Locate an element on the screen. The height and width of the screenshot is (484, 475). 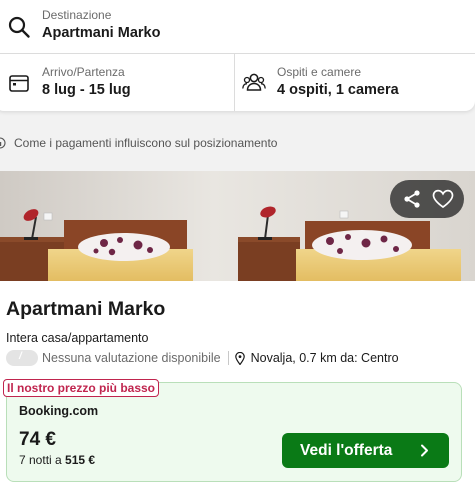
photo-actions is located at coordinates (427, 199).